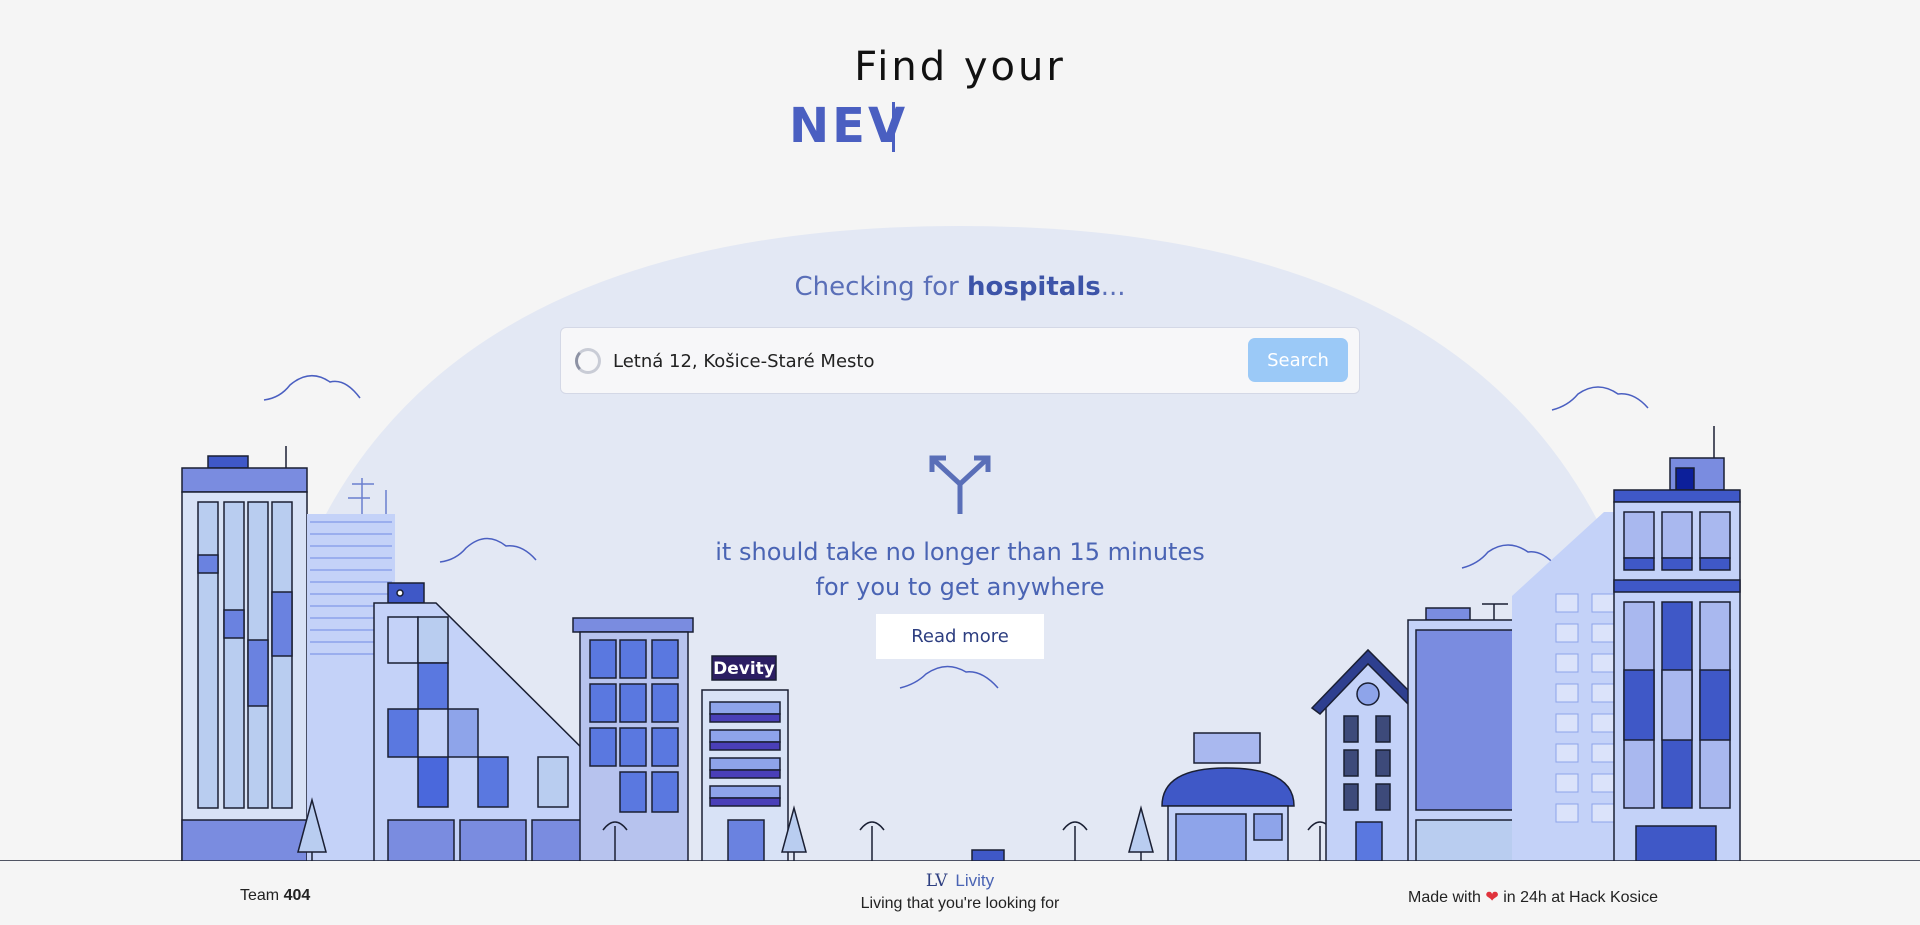 The width and height of the screenshot is (1920, 925). What do you see at coordinates (936, 881) in the screenshot?
I see `livity-logo-icon: LV` at bounding box center [936, 881].